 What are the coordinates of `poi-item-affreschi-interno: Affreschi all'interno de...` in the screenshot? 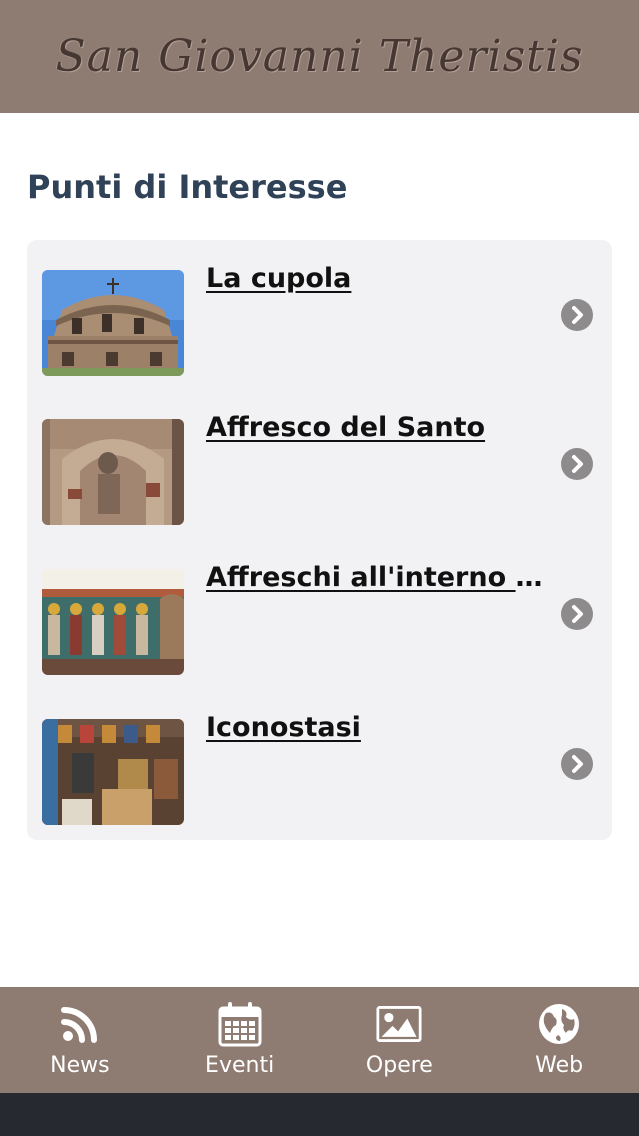 It's located at (319, 614).